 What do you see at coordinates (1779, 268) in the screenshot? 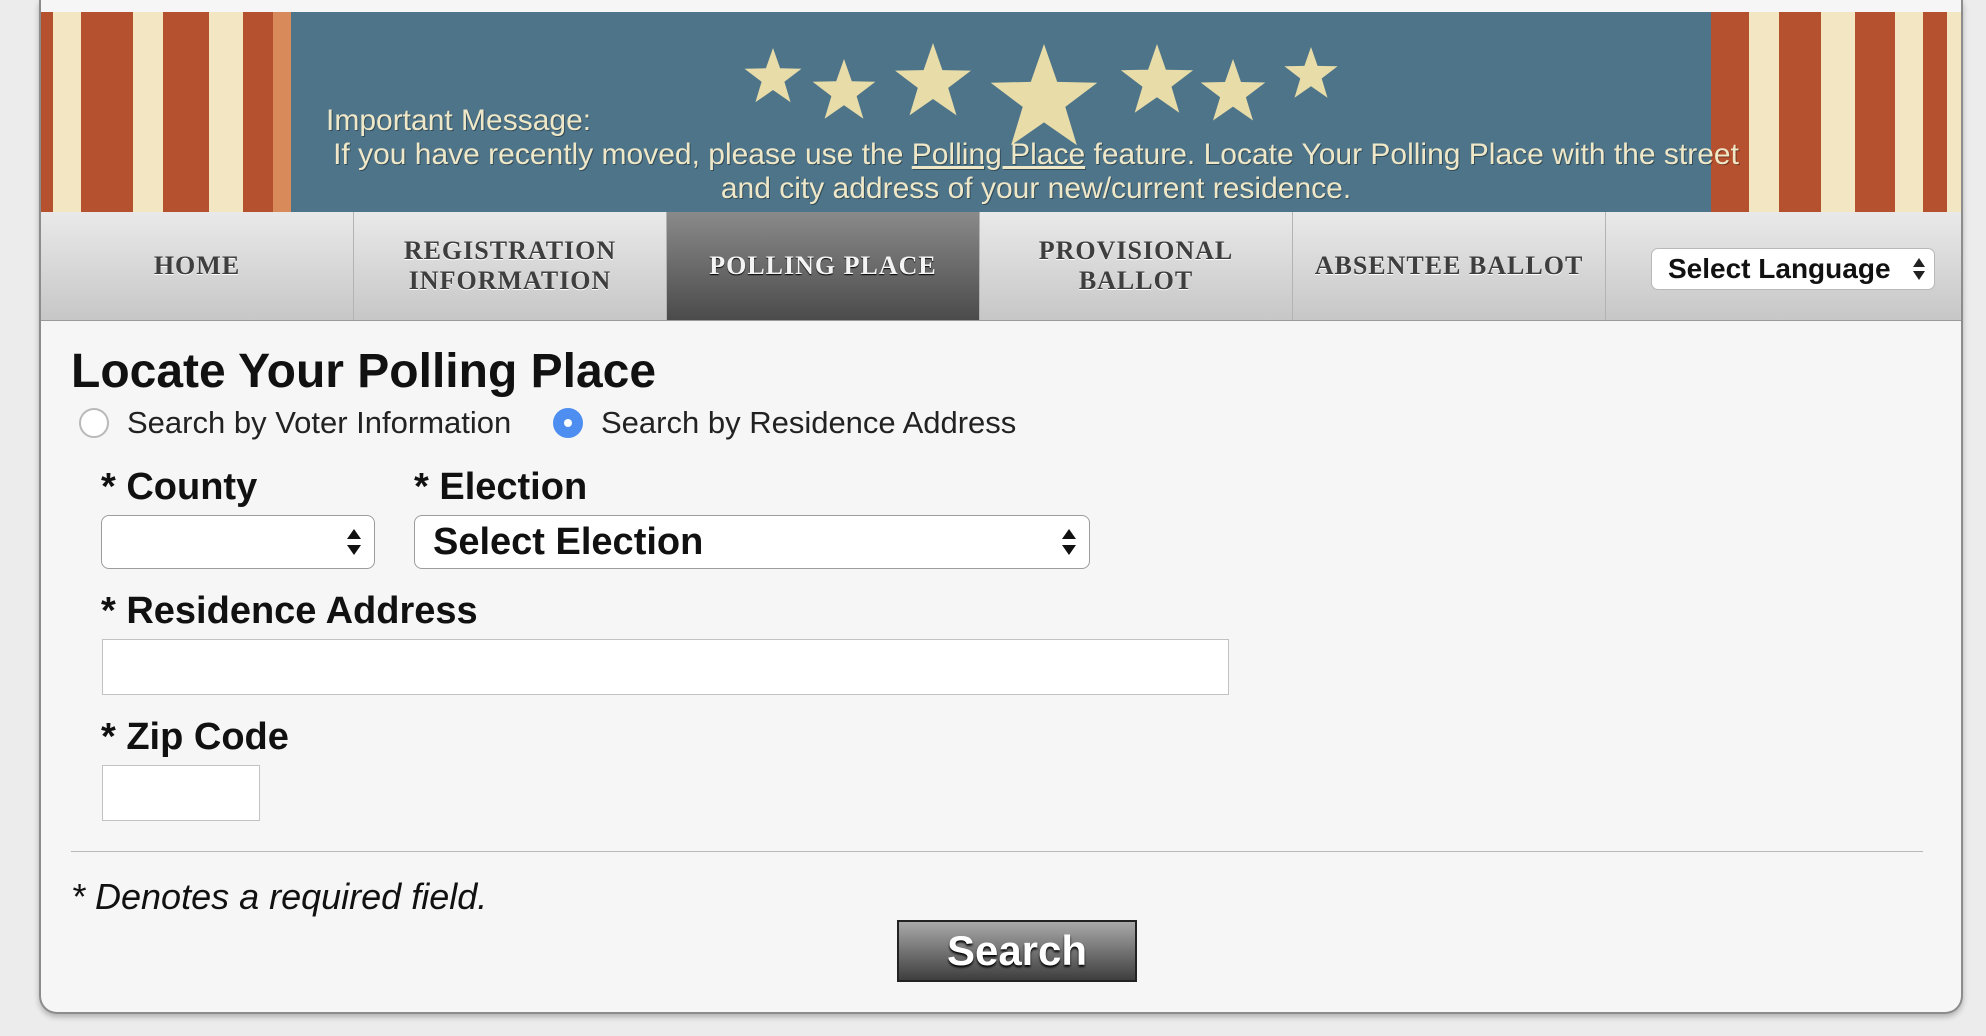
I see `language-select-value: Select Language` at bounding box center [1779, 268].